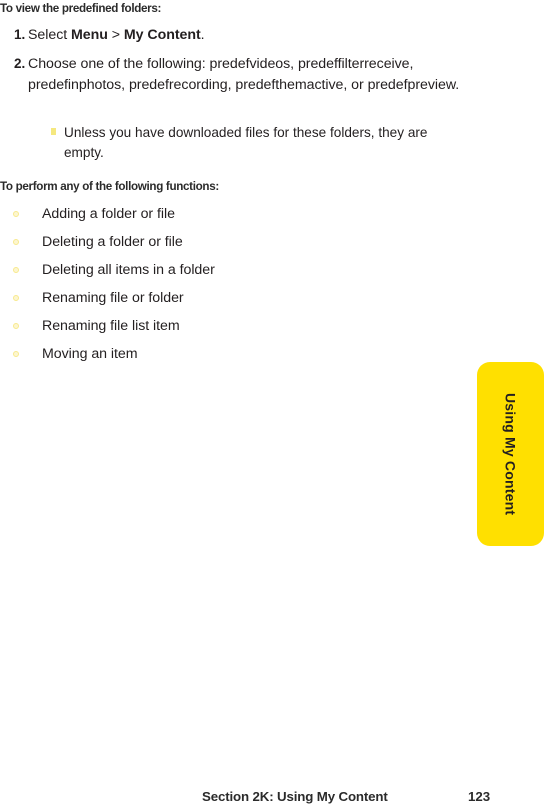 Image resolution: width=544 pixels, height=810 pixels. I want to click on list-item-label: Adding a folder or file, so click(108, 214).